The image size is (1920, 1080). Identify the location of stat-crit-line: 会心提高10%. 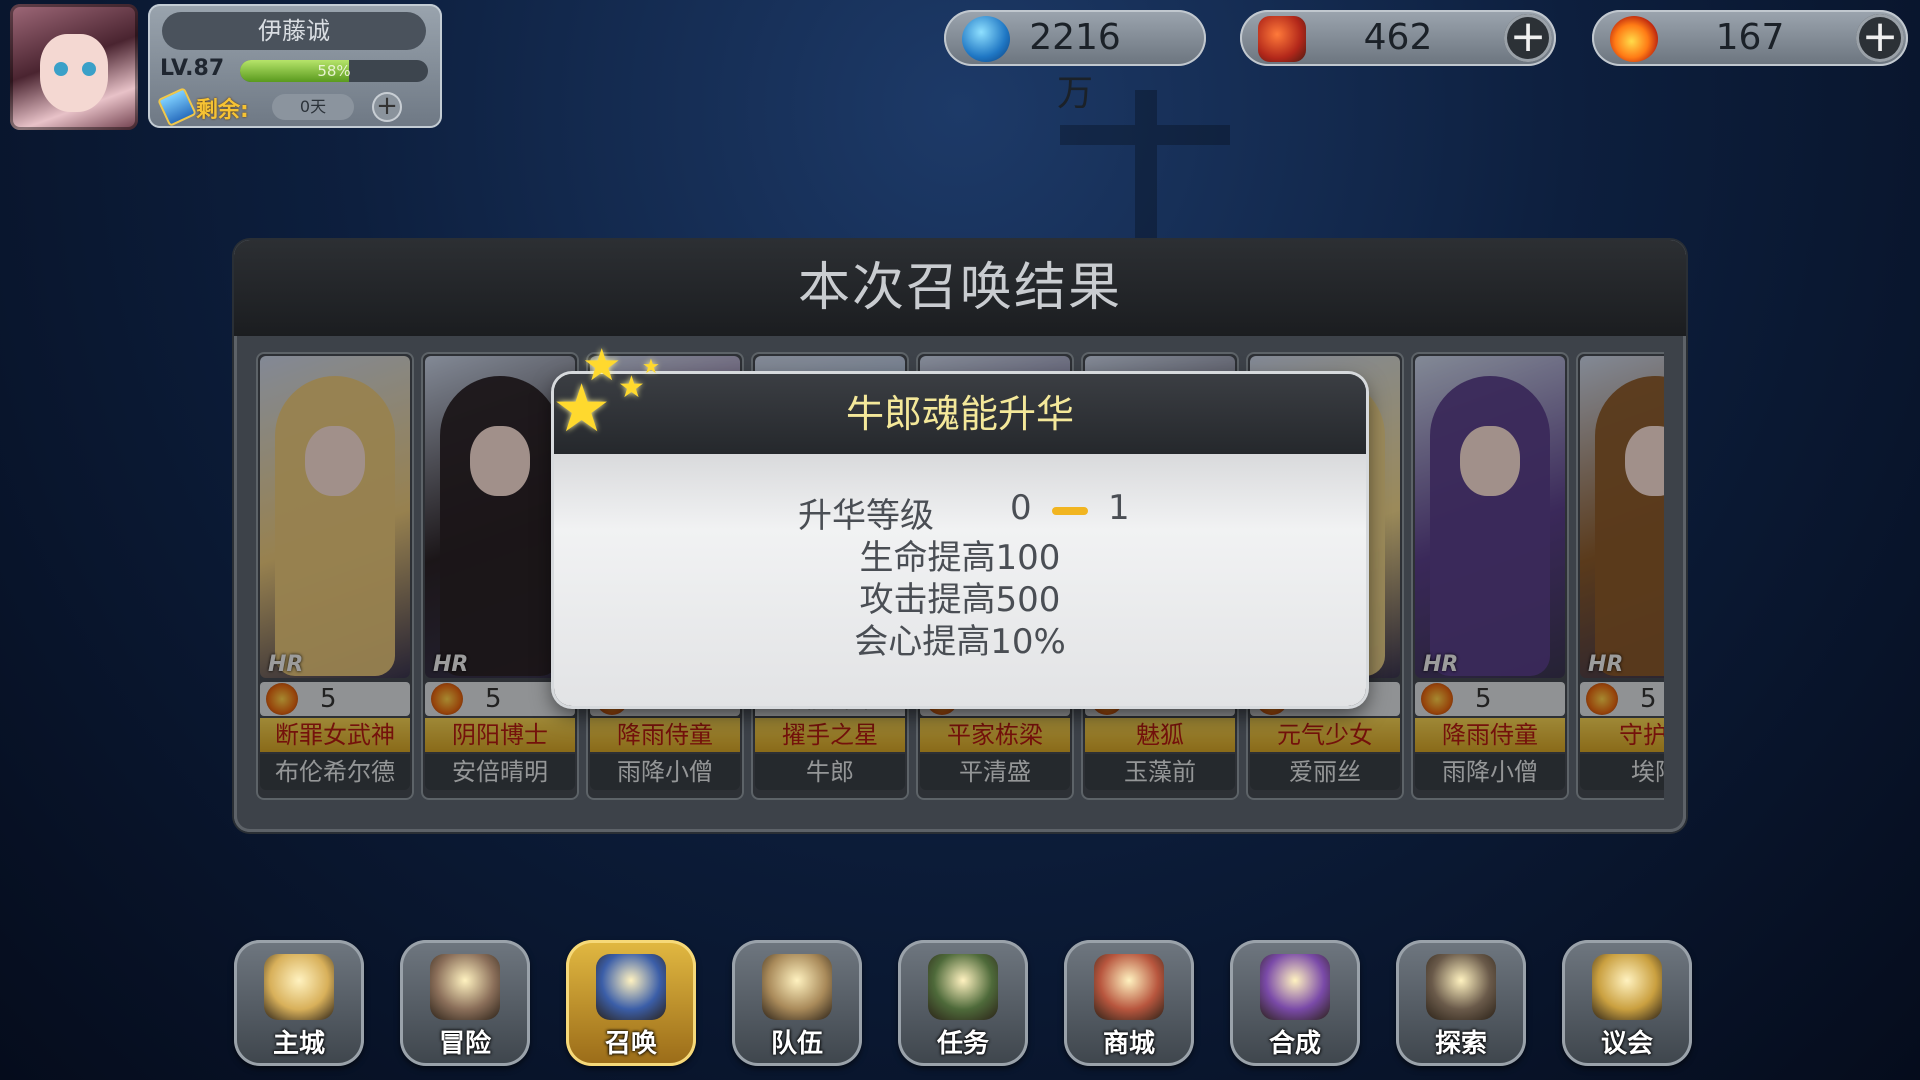
(960, 642).